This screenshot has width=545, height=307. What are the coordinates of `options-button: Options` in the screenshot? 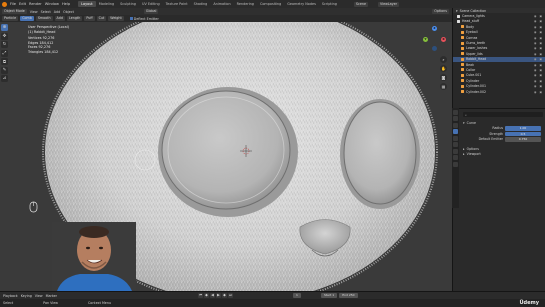 It's located at (440, 11).